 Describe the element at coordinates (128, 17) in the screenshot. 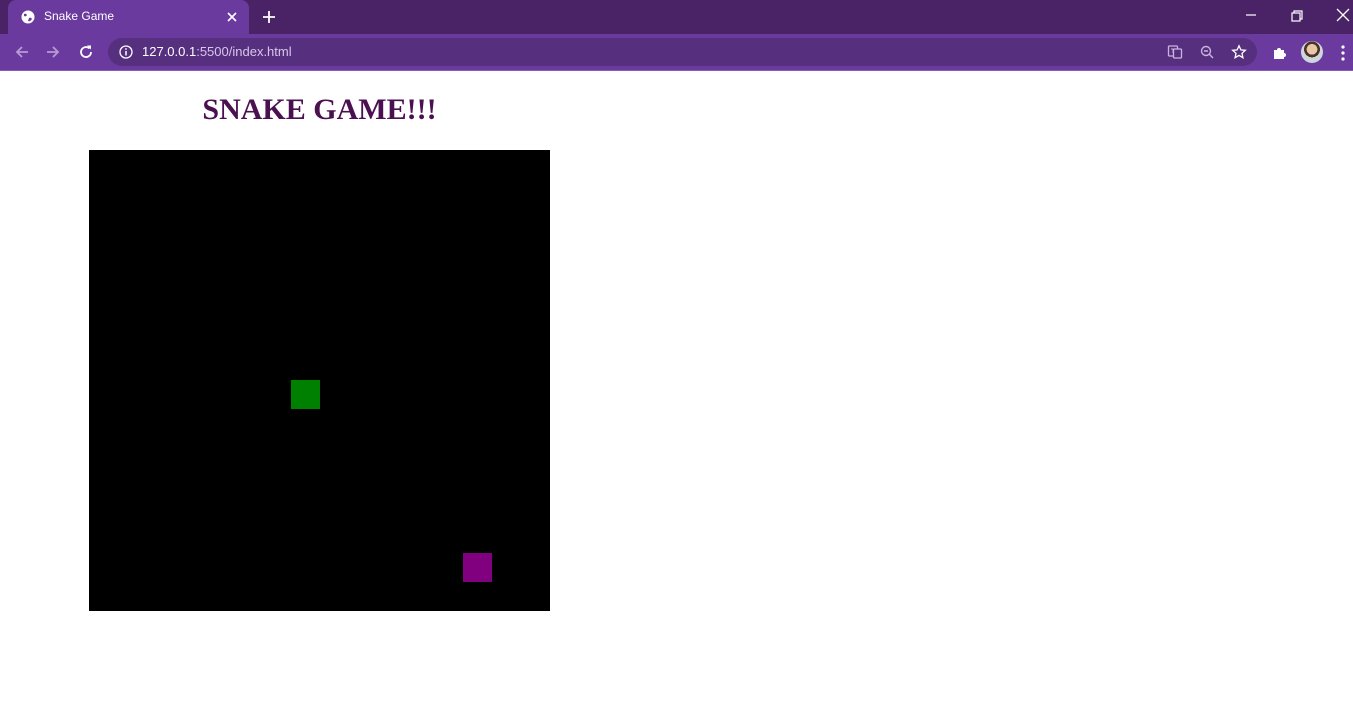

I see `tab-snake-game: Snake Game` at that location.